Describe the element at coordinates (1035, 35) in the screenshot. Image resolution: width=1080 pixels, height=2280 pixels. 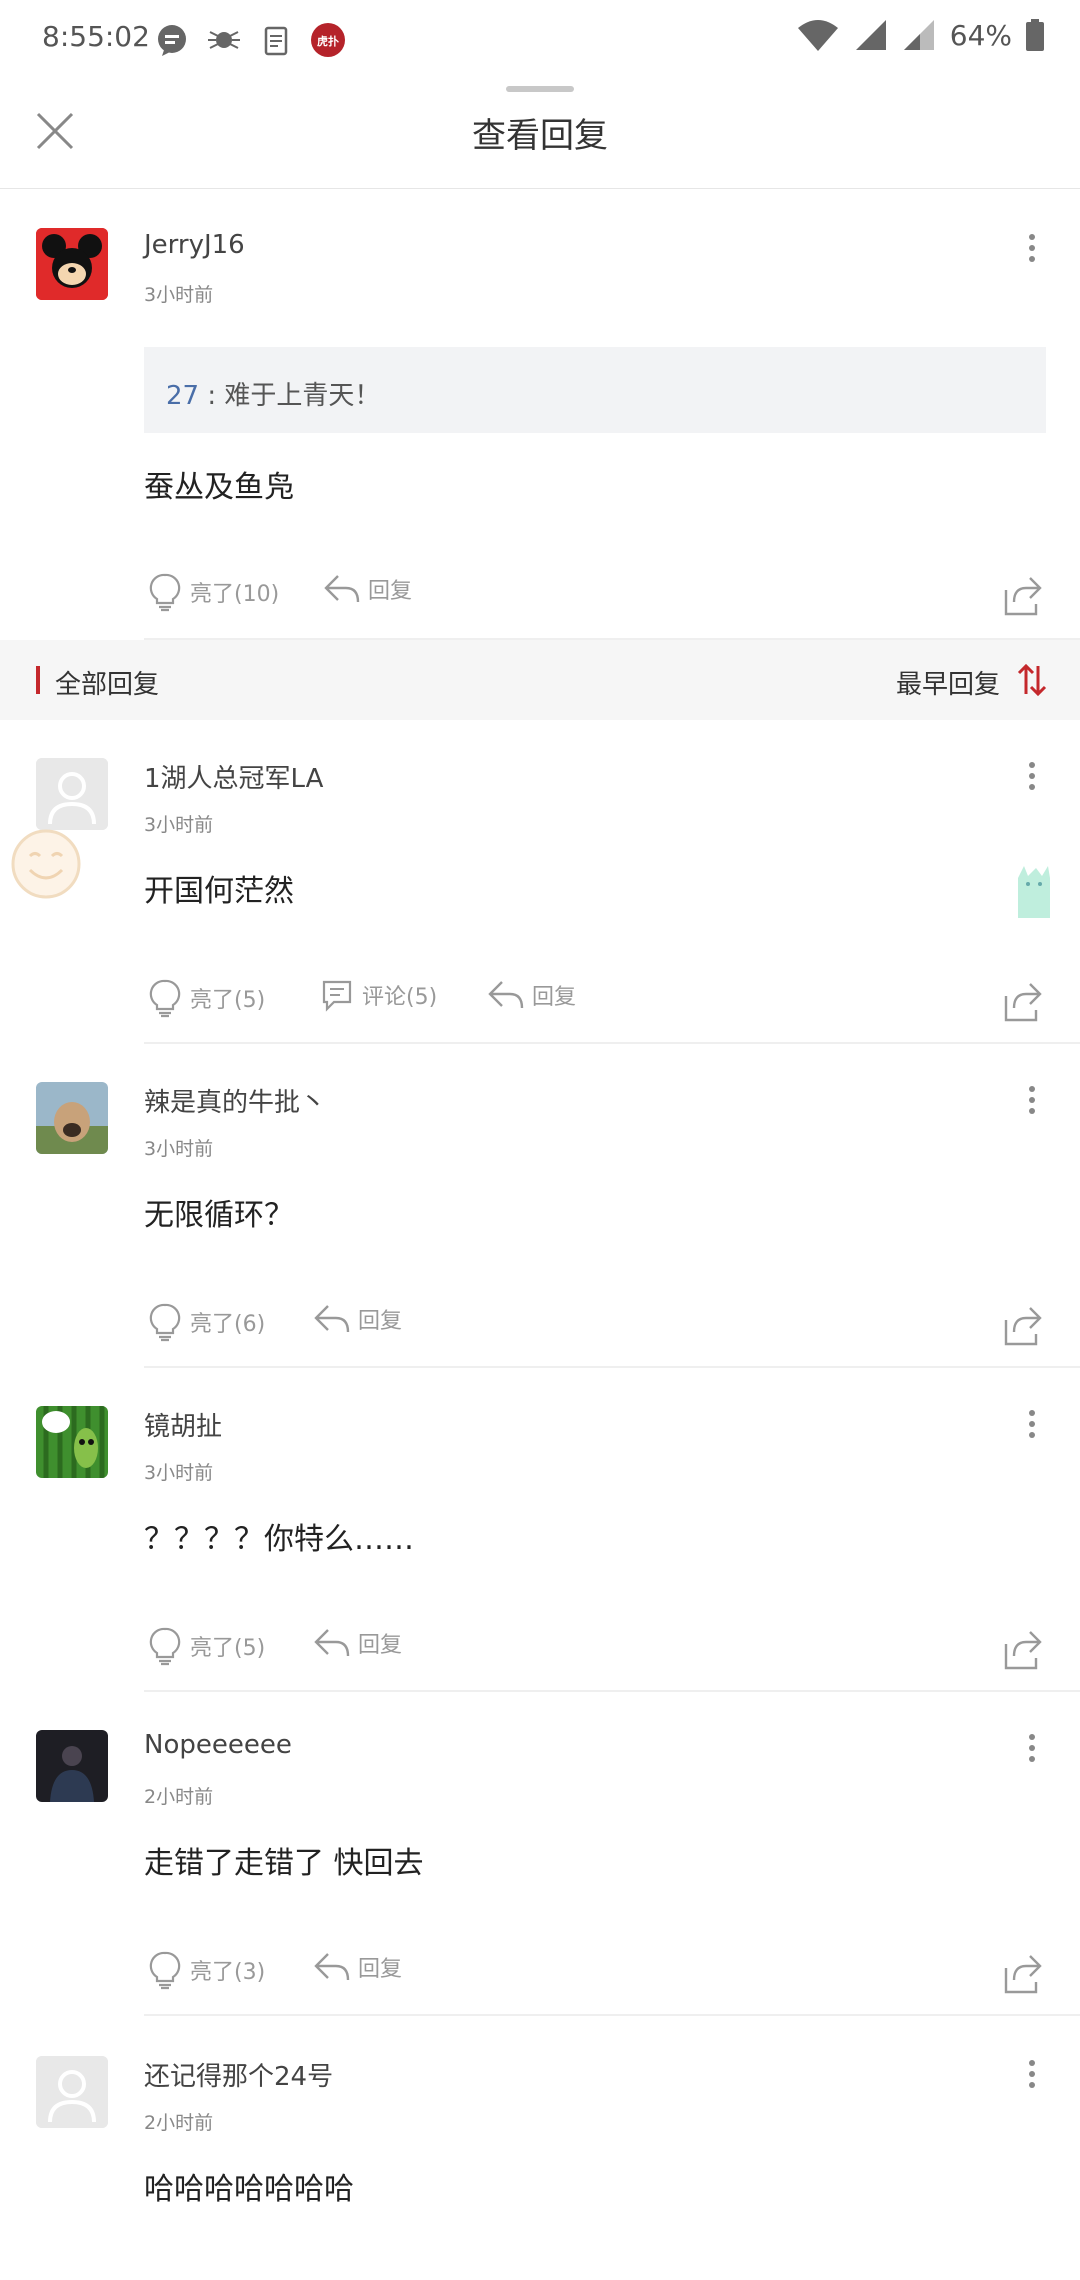
I see `battery-icon` at that location.